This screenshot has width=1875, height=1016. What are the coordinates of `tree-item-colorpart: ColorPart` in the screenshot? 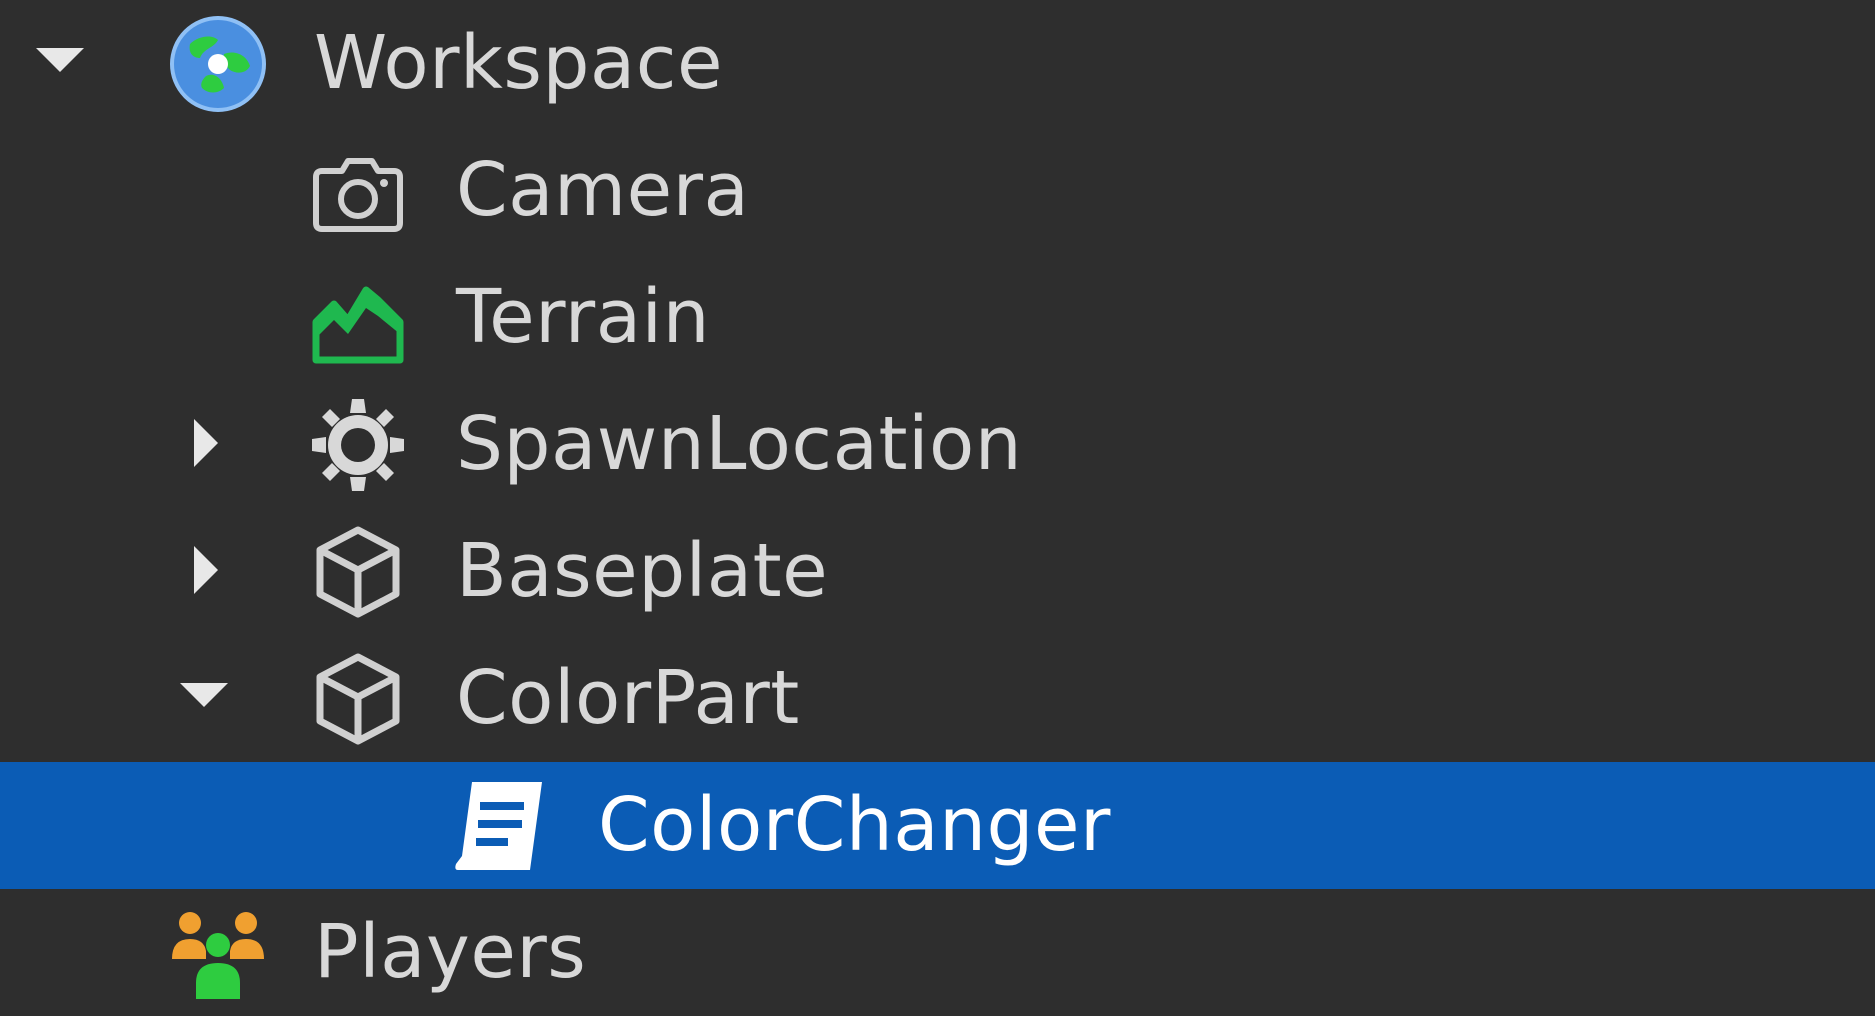 It's located at (937, 698).